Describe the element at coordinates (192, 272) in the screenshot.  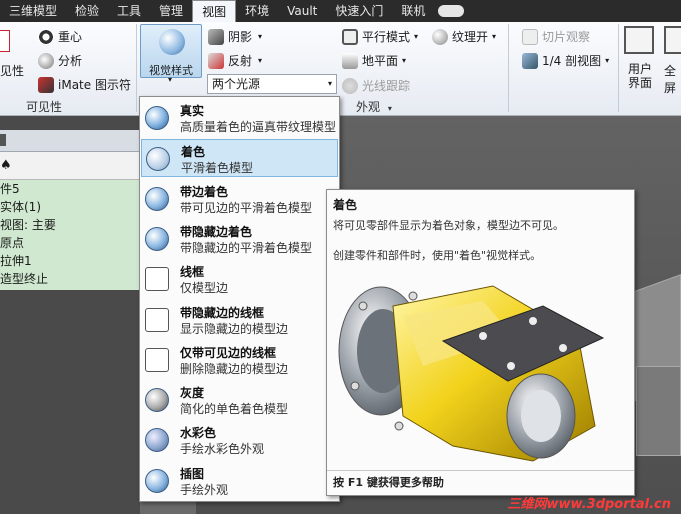
I see `visual-style-option-title: 线框` at that location.